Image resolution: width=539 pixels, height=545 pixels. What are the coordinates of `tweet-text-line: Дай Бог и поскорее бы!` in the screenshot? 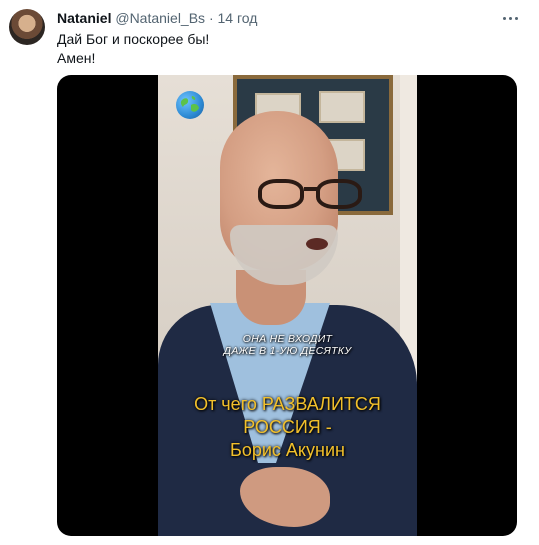 It's located at (133, 39).